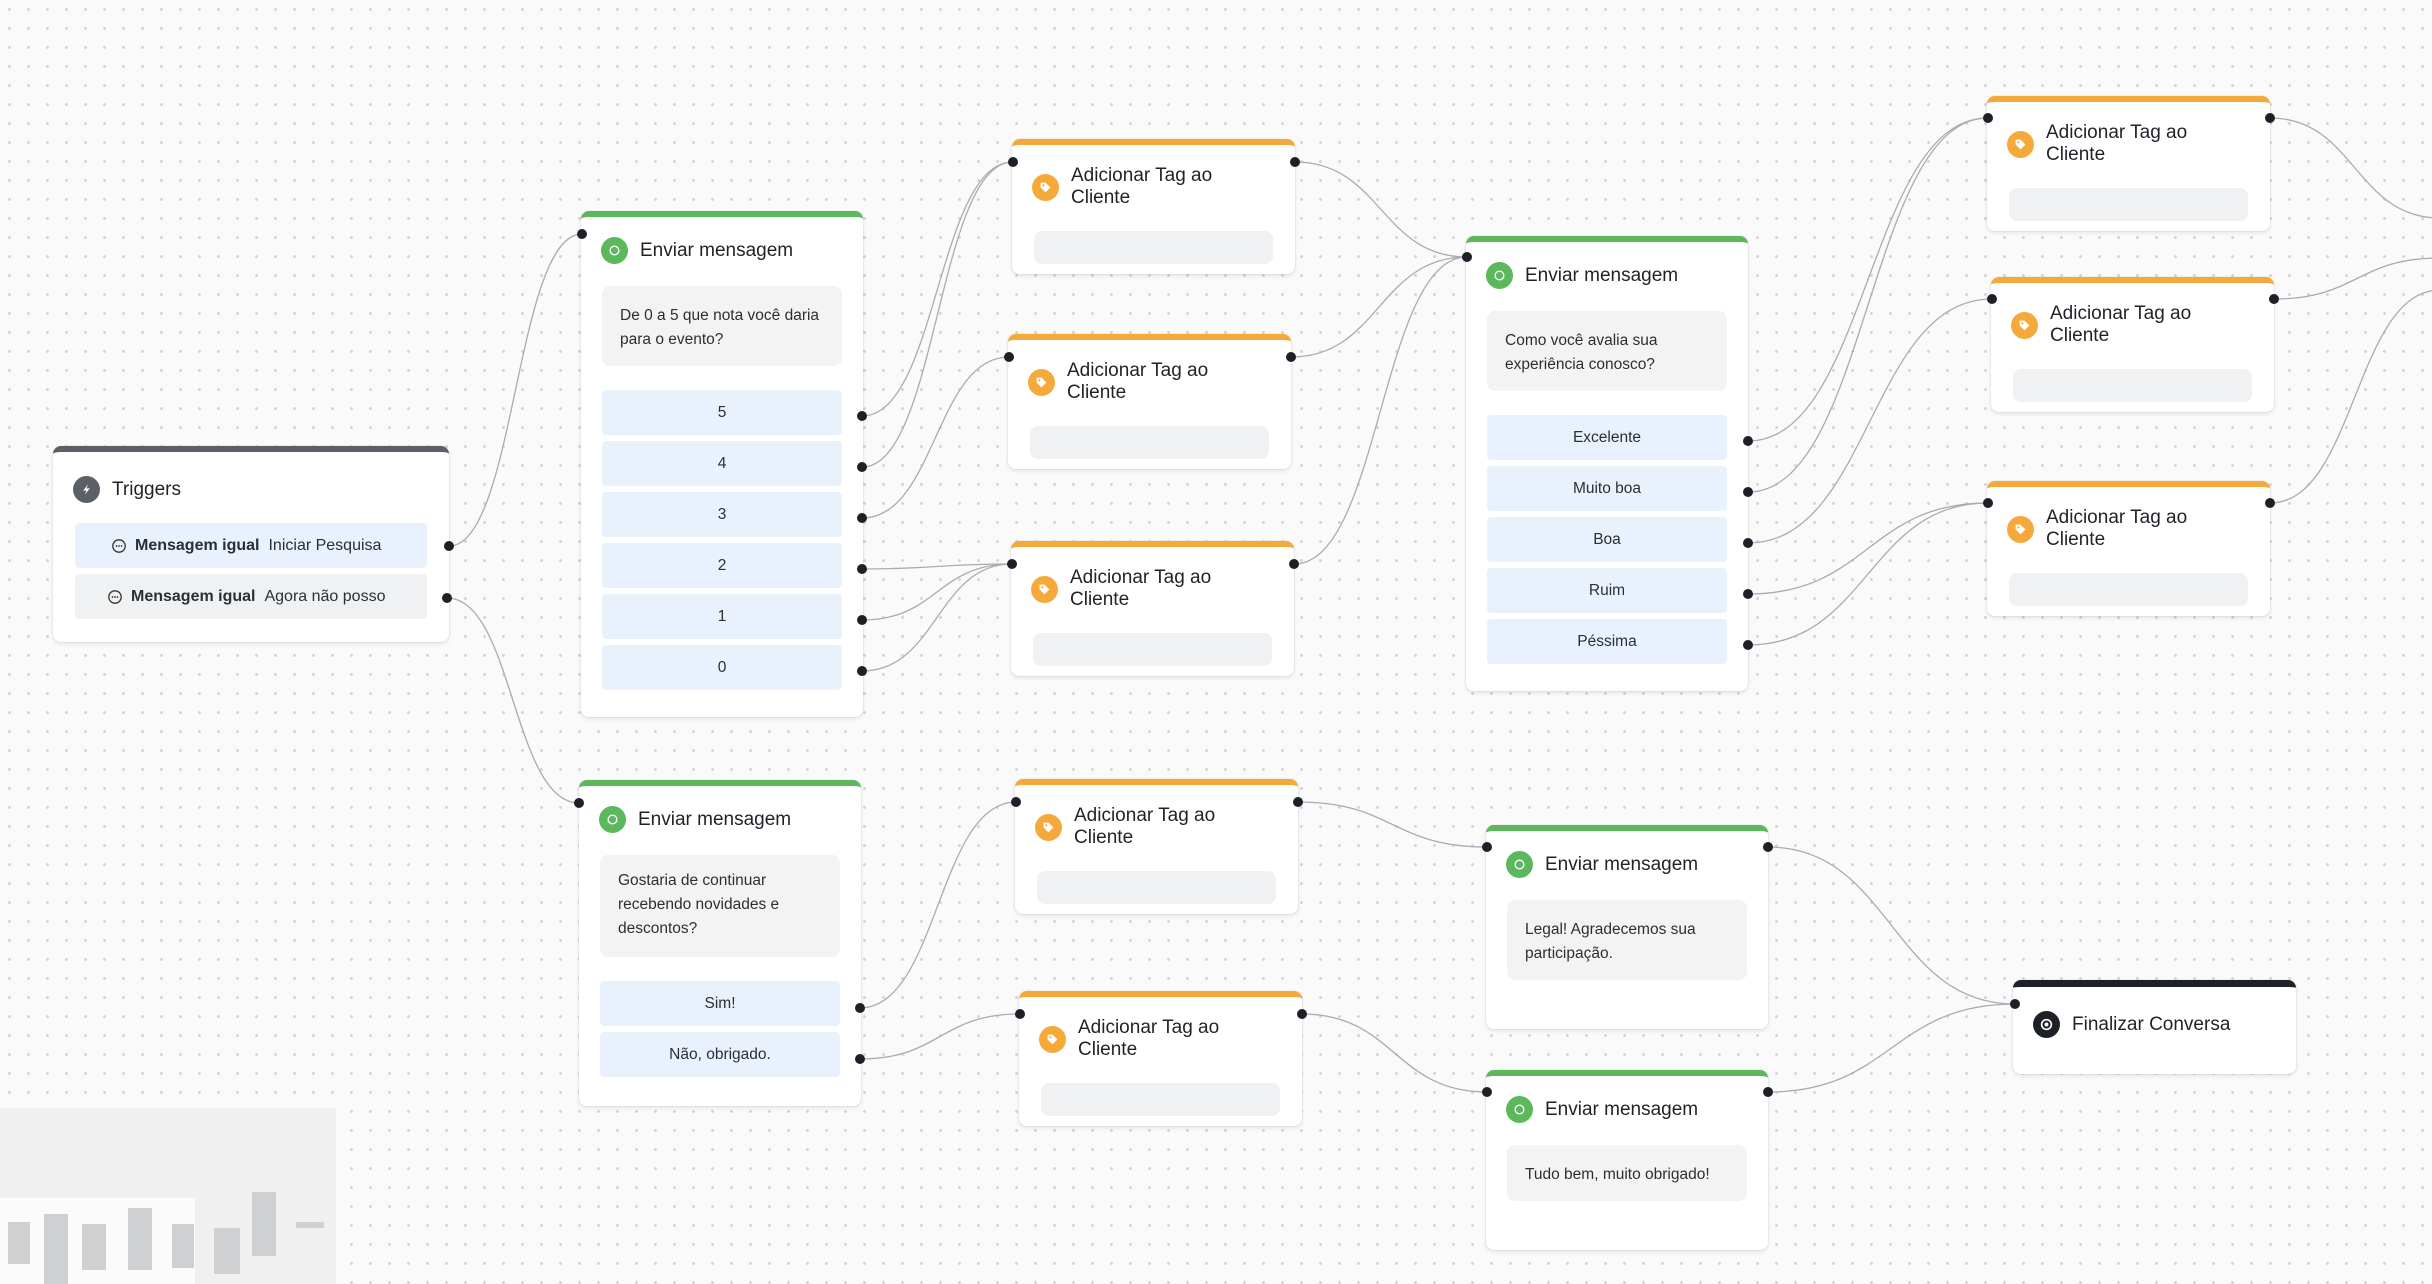 This screenshot has height=1284, width=2432. What do you see at coordinates (1607, 539) in the screenshot?
I see `option-boa: Boa` at bounding box center [1607, 539].